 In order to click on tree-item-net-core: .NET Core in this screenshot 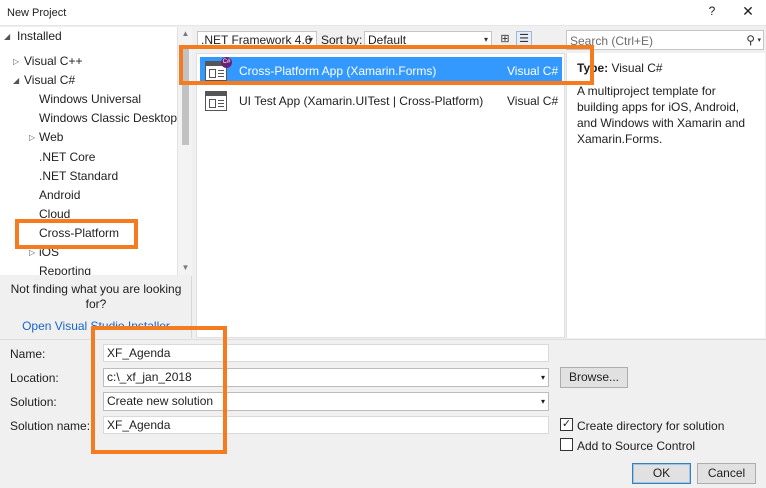, I will do `click(67, 157)`.